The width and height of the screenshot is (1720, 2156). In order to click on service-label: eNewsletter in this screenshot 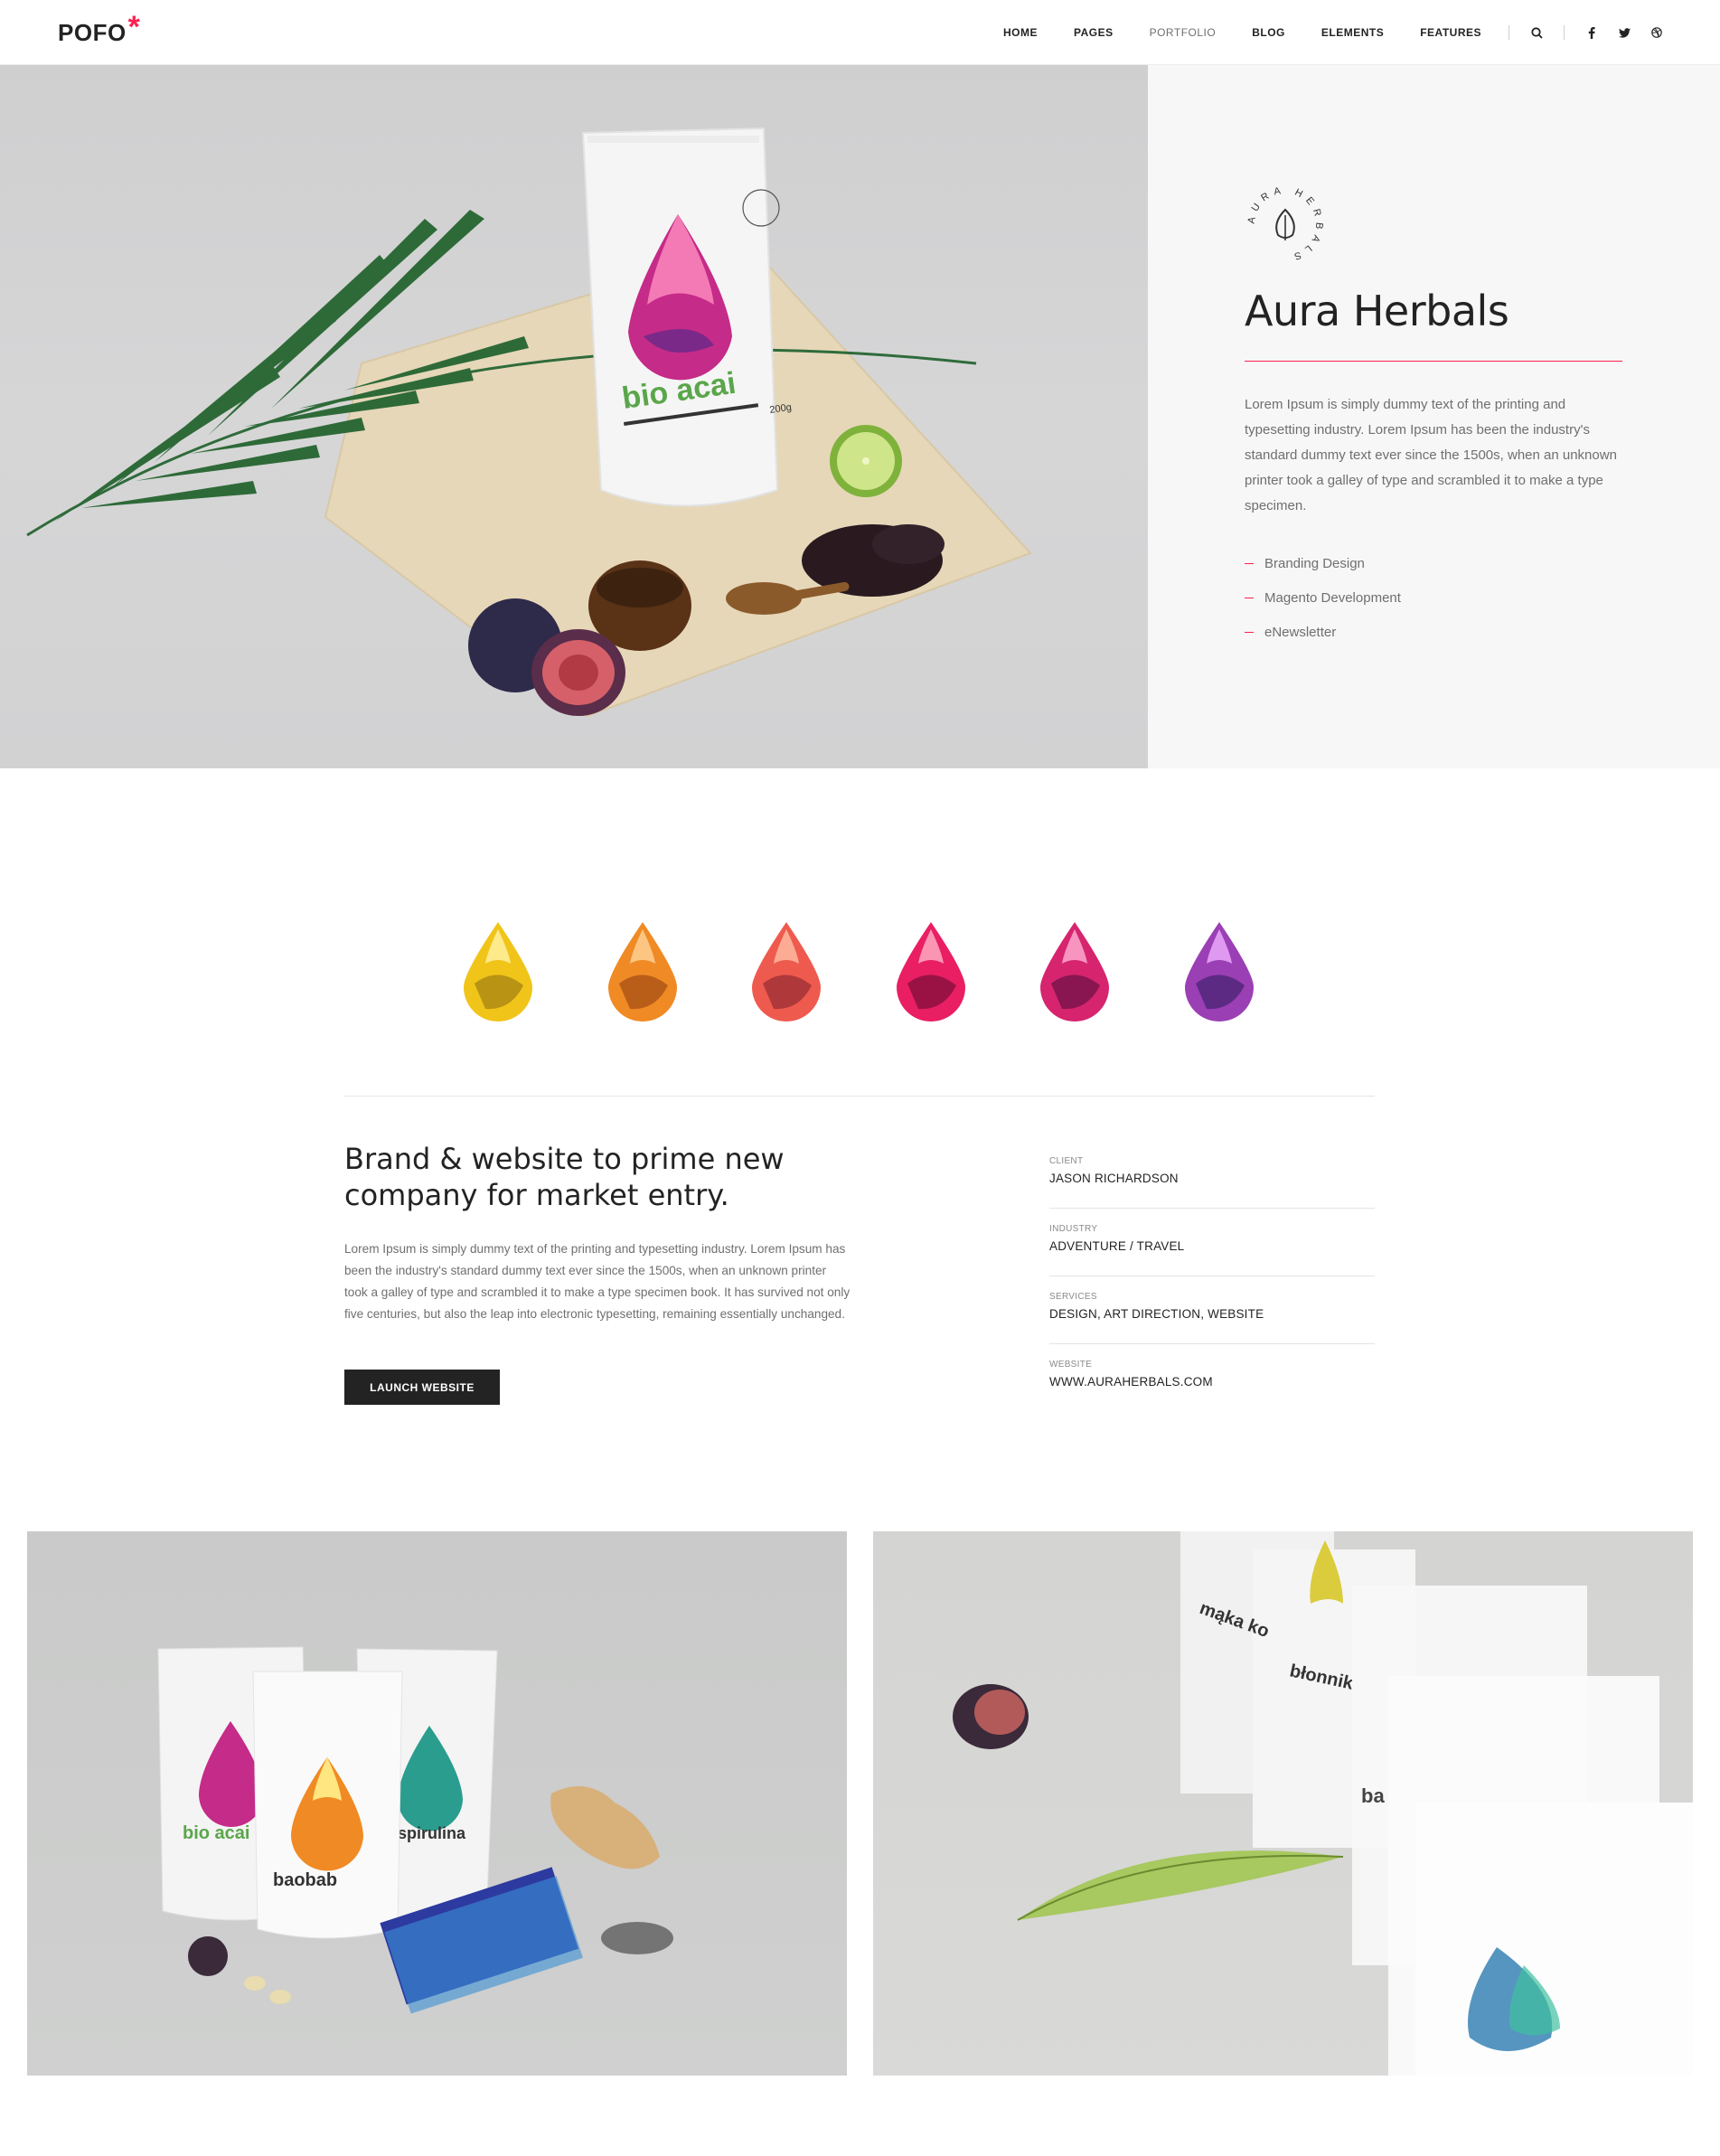, I will do `click(1301, 632)`.